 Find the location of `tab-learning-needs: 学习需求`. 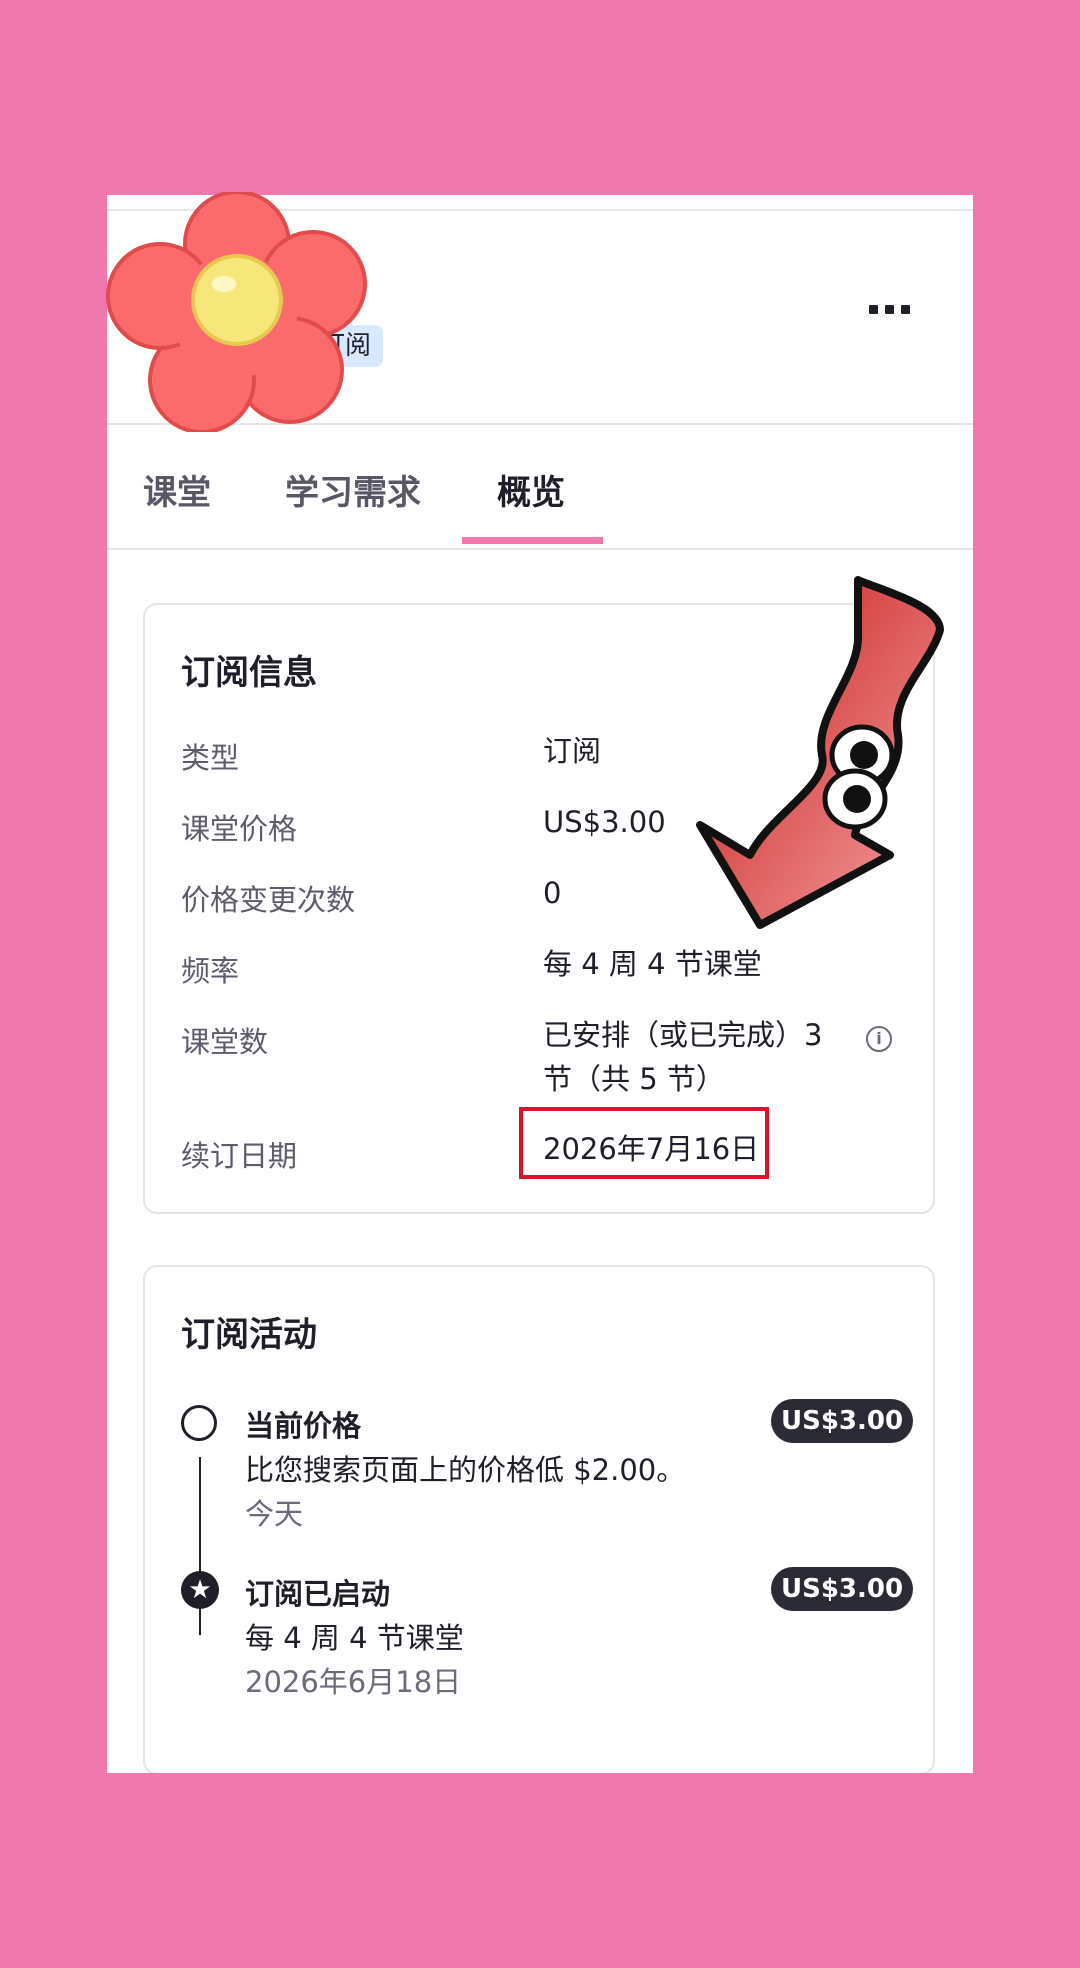

tab-learning-needs: 学习需求 is located at coordinates (353, 489).